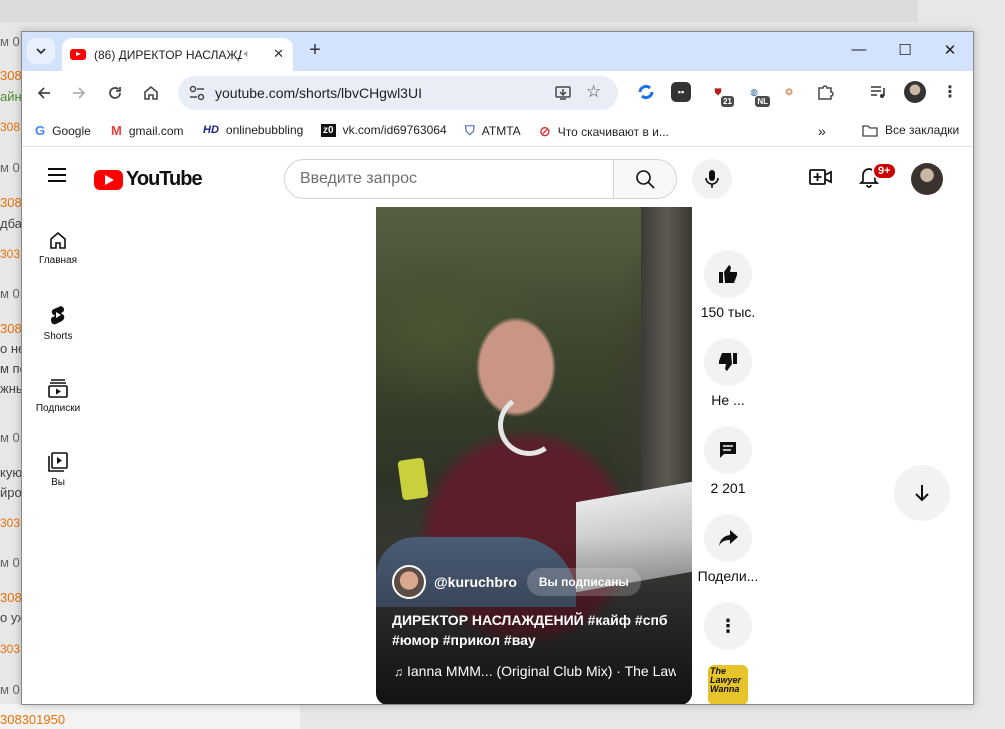 This screenshot has width=1005, height=729. Describe the element at coordinates (58, 315) in the screenshot. I see `shorts-icon` at that location.